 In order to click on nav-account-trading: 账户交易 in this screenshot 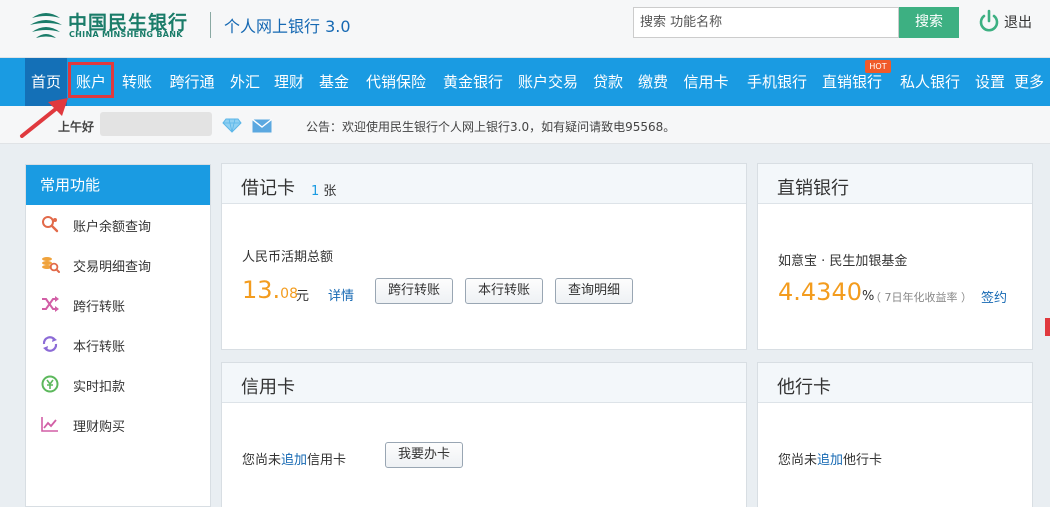, I will do `click(548, 82)`.